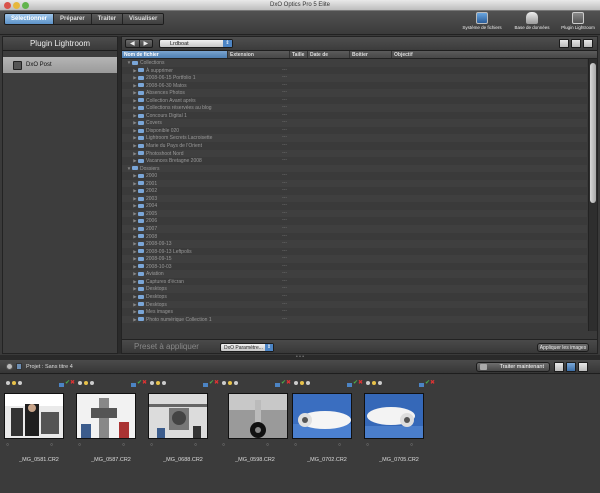 The image size is (600, 493). What do you see at coordinates (354, 93) in the screenshot?
I see `tree-row: ▶ Absences Photos ---` at bounding box center [354, 93].